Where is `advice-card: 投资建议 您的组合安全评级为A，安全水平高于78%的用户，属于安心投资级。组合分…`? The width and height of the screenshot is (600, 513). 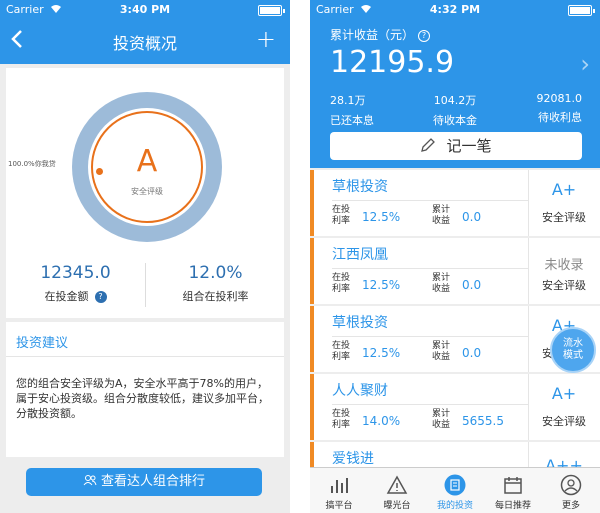 advice-card: 投资建议 您的组合安全评级为A，安全水平高于78%的用户，属于安心投资级。组合分… is located at coordinates (145, 389).